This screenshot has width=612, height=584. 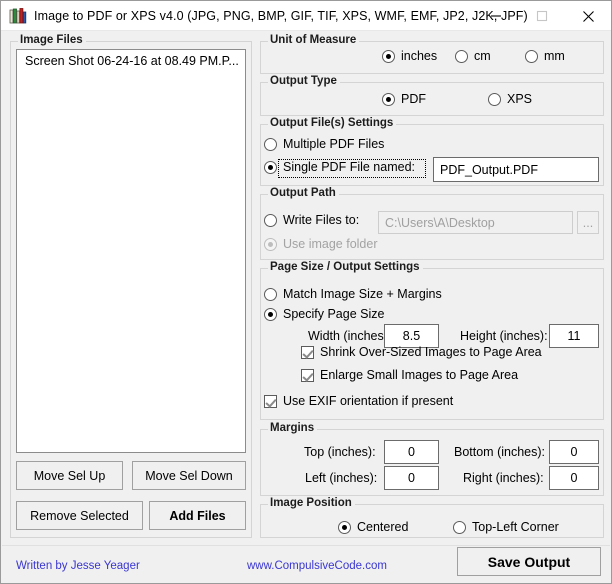 I want to click on unit-of-measure-legend: Unit of Measure, so click(x=314, y=40).